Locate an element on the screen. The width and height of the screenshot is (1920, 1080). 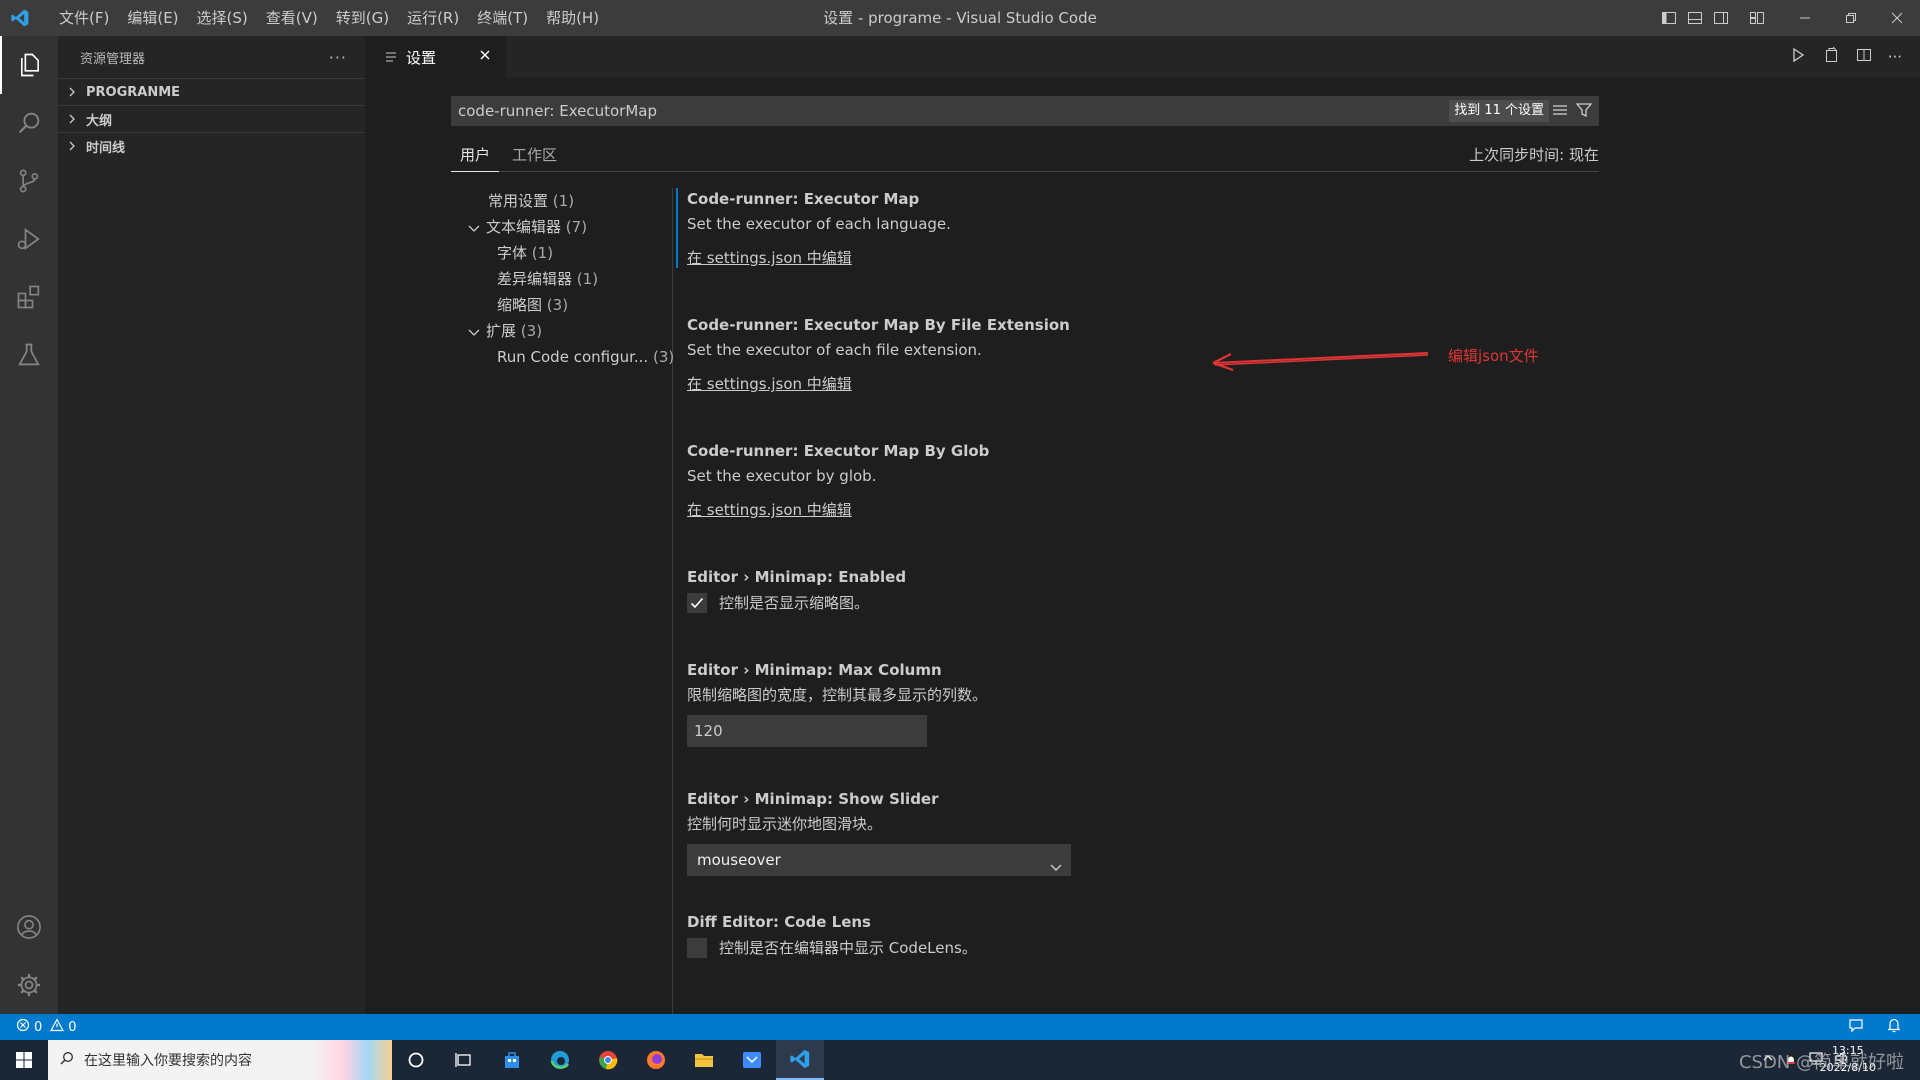
menu-run: 运行(R) is located at coordinates (433, 18).